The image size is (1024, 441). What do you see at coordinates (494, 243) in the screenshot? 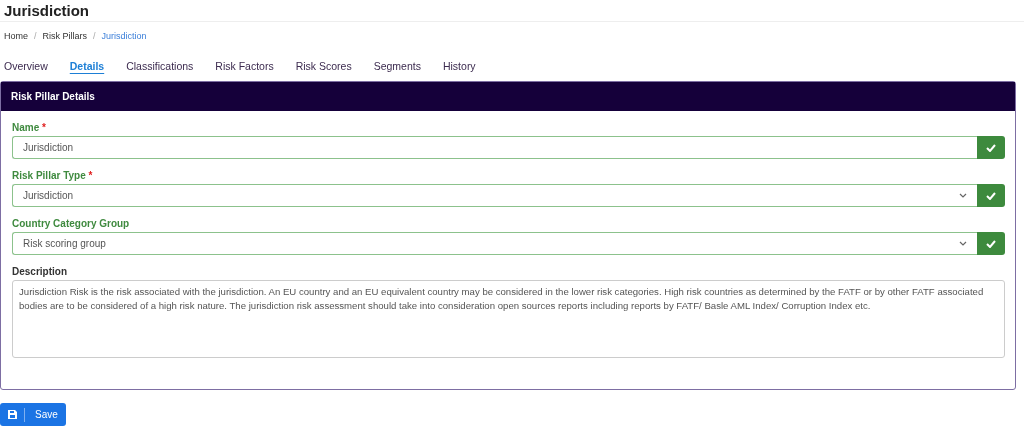
I see `select-field: Risk scoring group` at bounding box center [494, 243].